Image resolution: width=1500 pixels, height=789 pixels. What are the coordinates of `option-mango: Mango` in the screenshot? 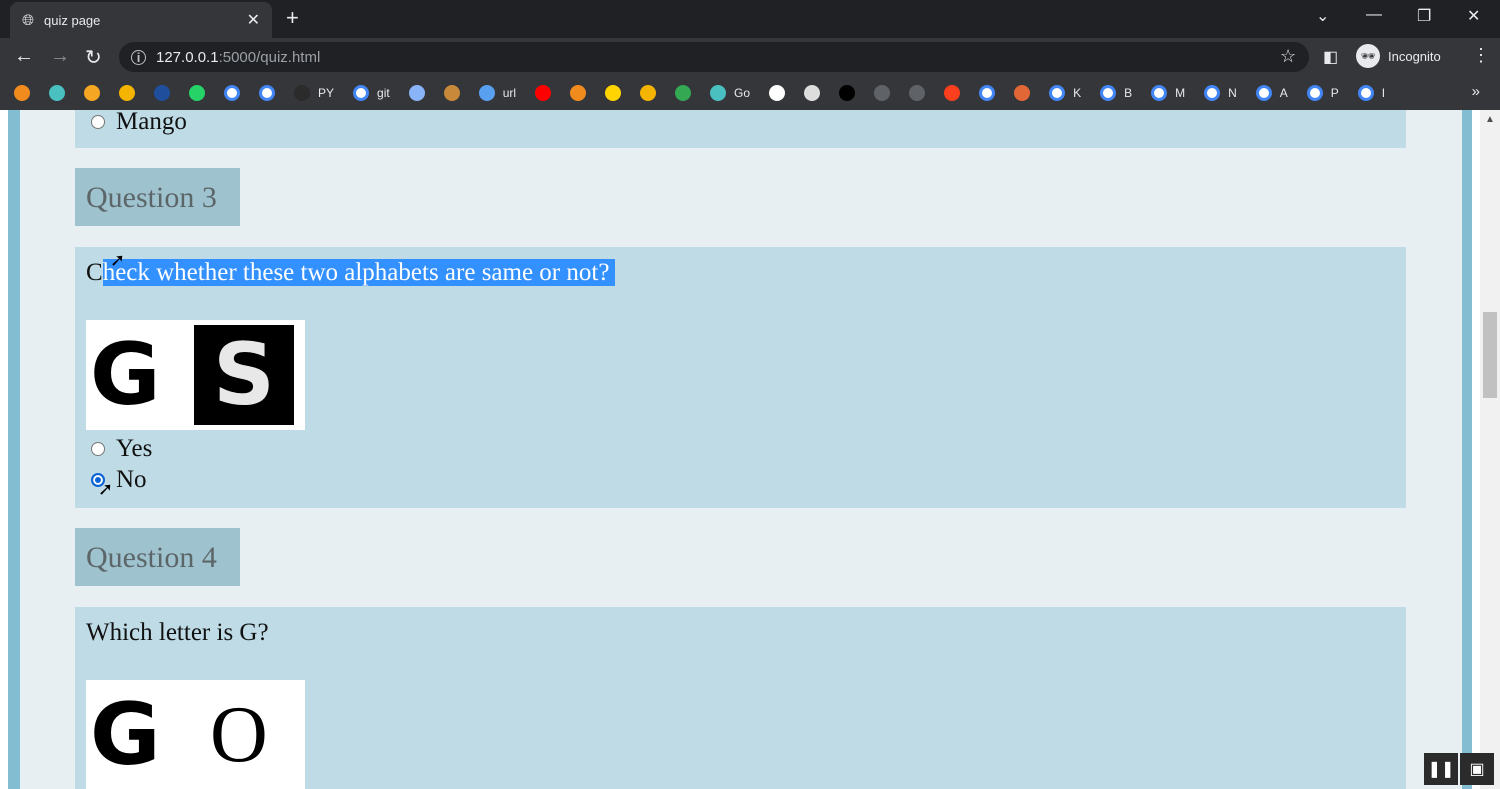 It's located at (139, 123).